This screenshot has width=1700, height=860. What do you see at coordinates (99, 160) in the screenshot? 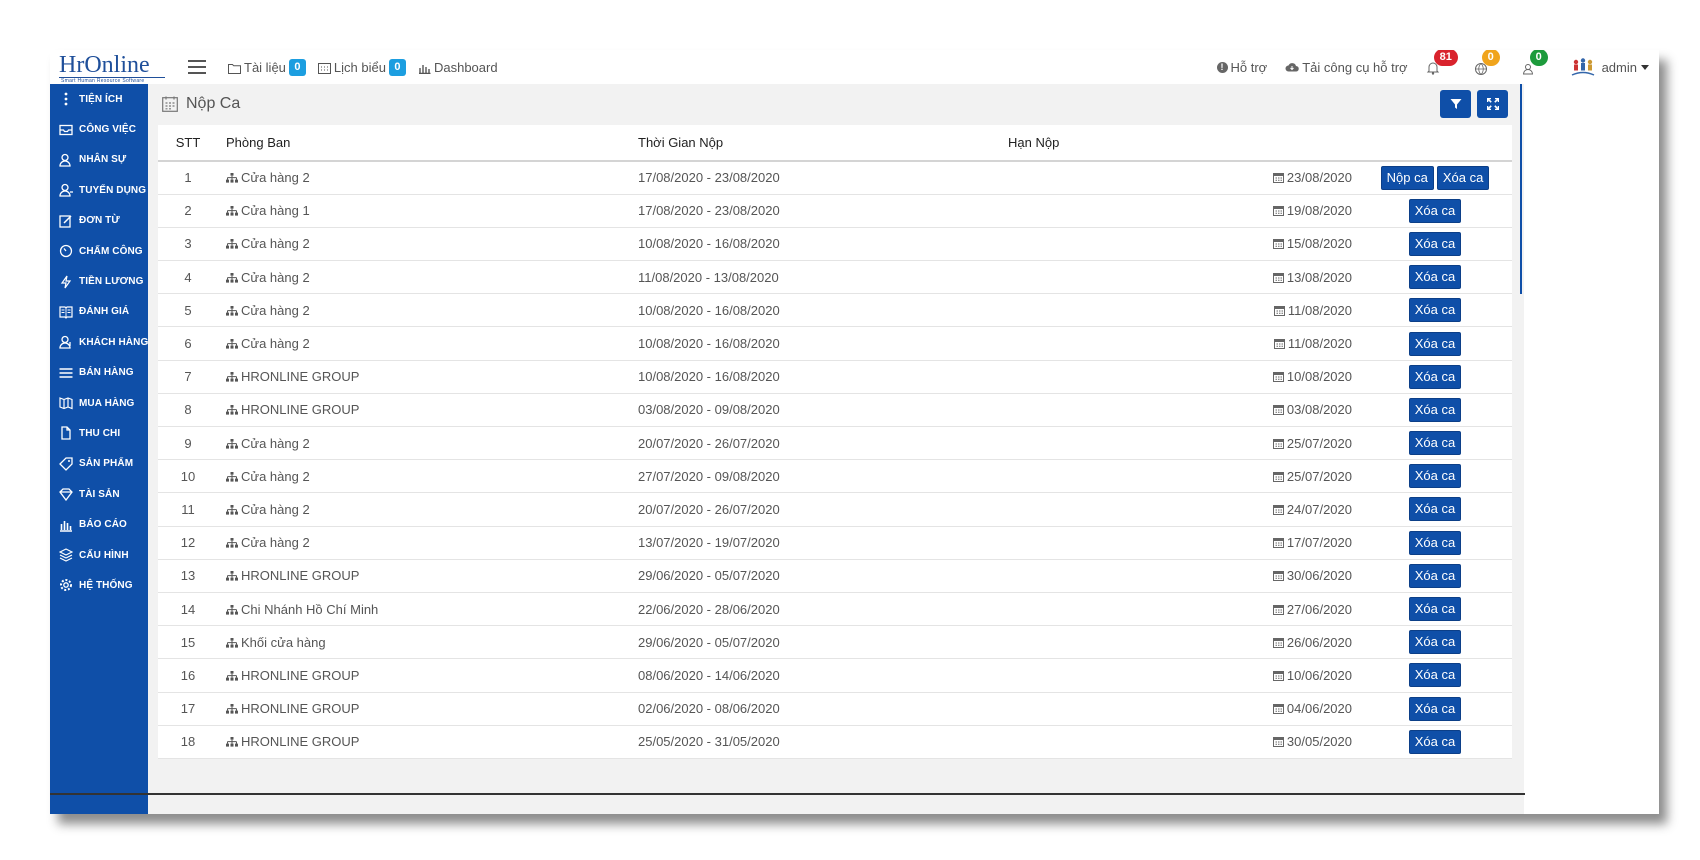
I see `sidebar-item-nhan-su: NHÂN SỰ` at bounding box center [99, 160].